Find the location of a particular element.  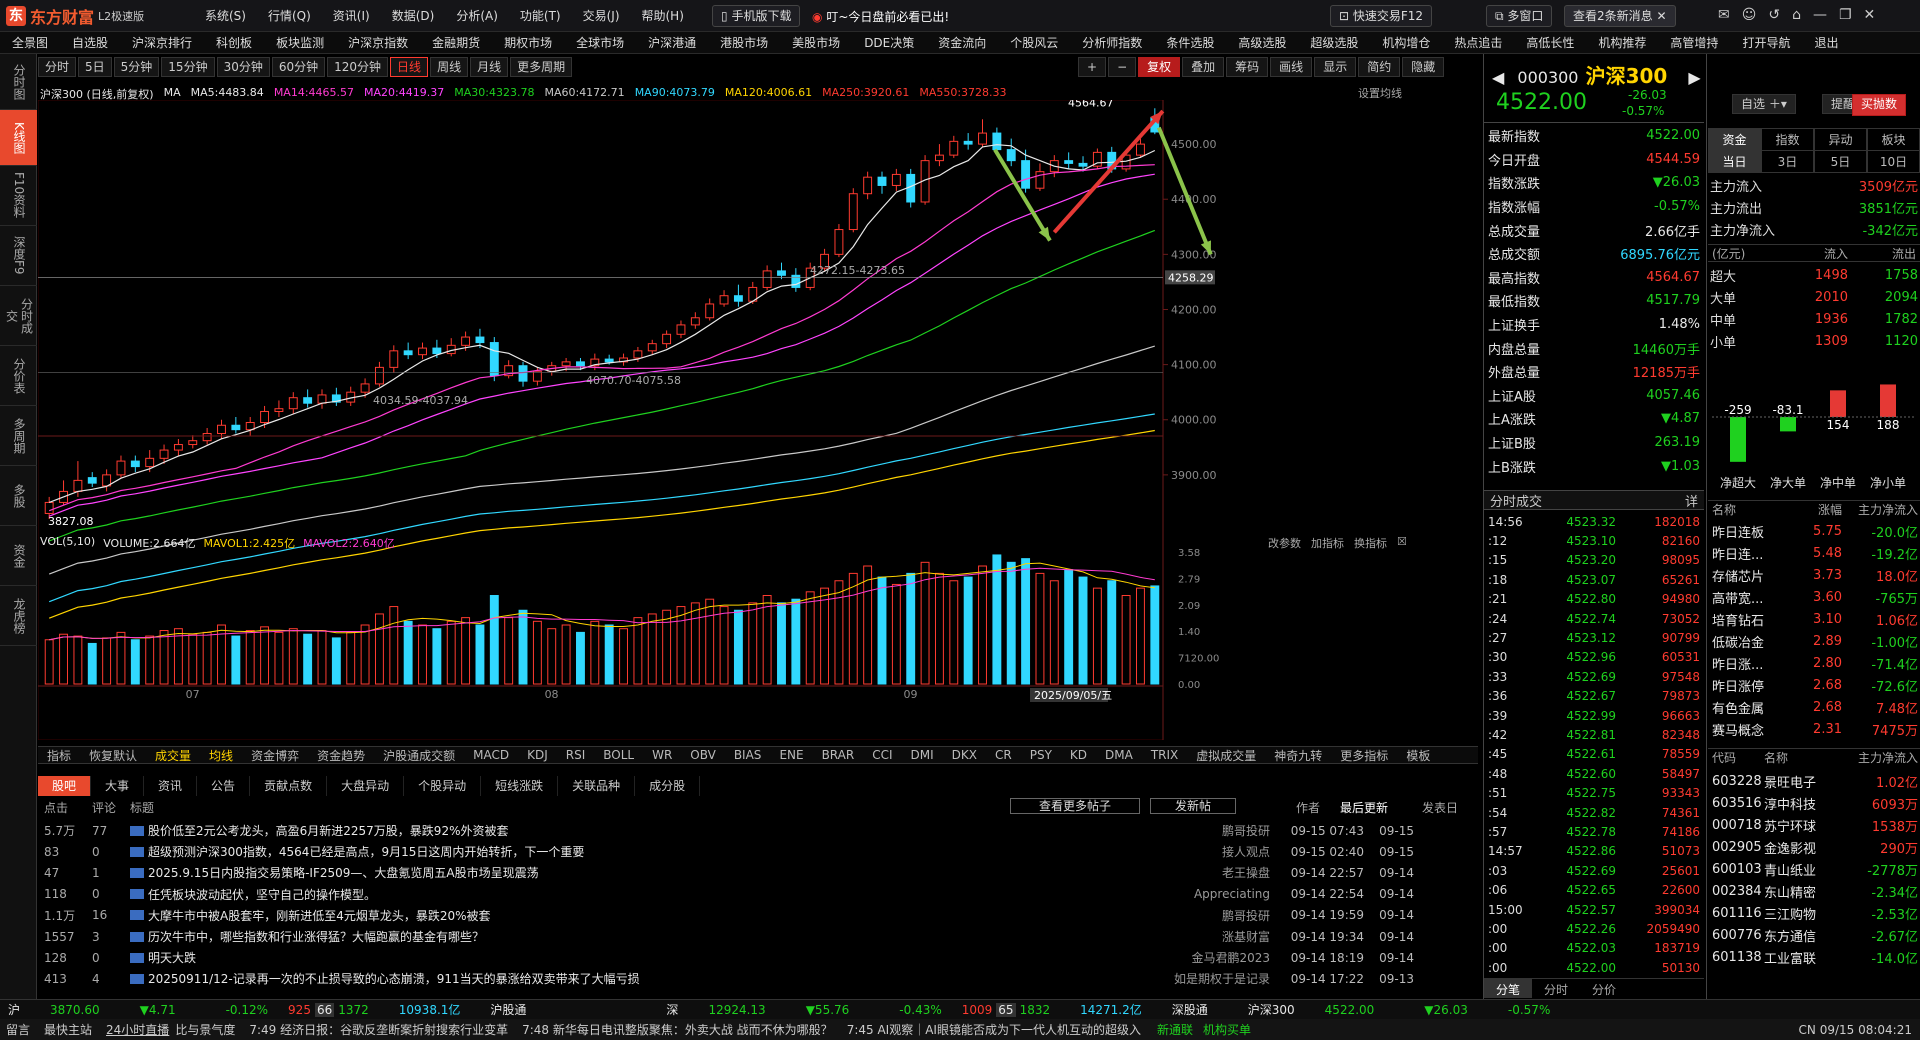

indicator-27: 模板 is located at coordinates (1418, 755).